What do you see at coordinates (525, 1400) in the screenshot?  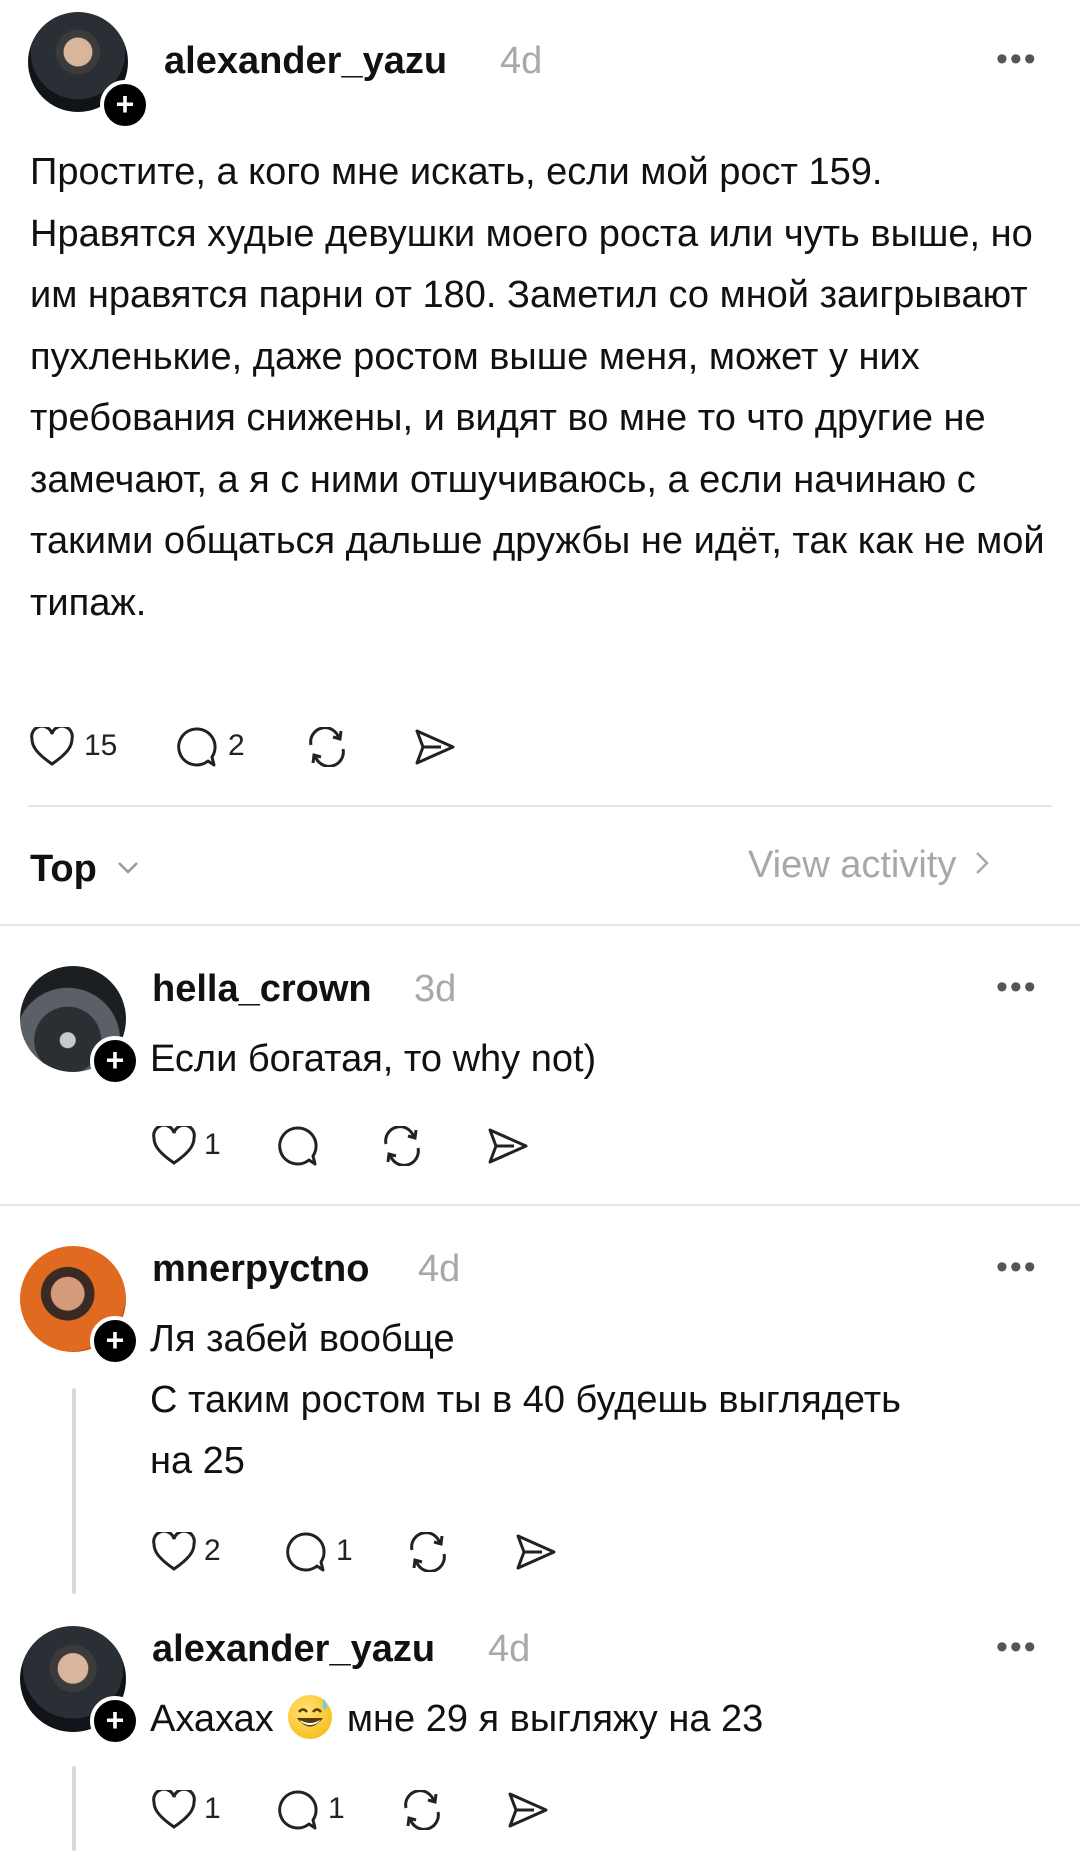 I see `comment-line-2: С таким ростом ты в 40 будешь выглядеть` at bounding box center [525, 1400].